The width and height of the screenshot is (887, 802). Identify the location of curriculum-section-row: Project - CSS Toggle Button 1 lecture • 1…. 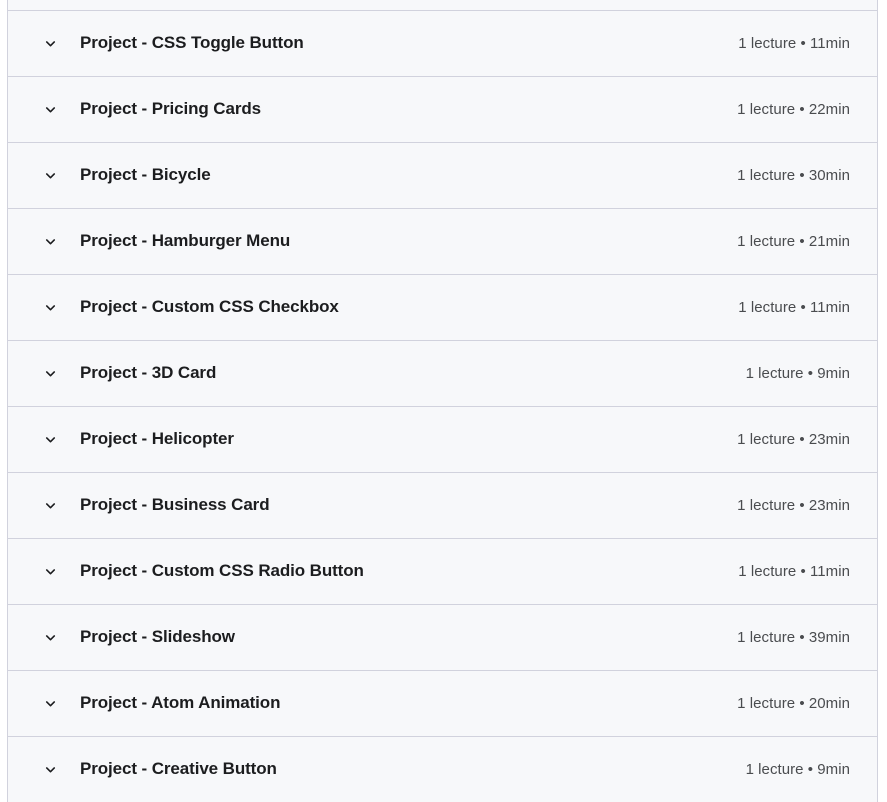
(442, 43).